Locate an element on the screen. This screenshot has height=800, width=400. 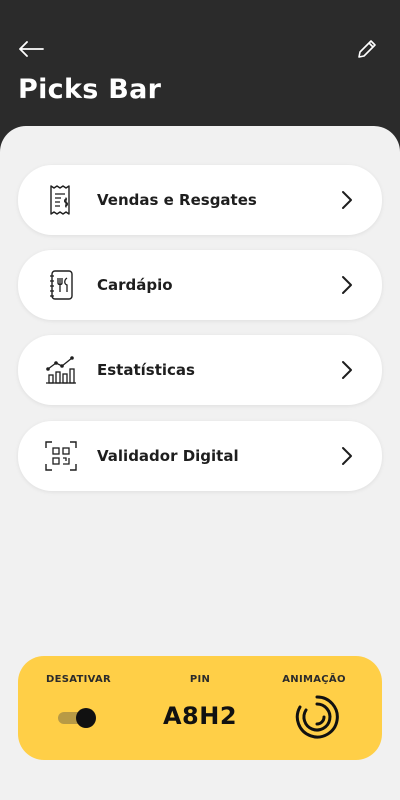
pencil-icon is located at coordinates (367, 51).